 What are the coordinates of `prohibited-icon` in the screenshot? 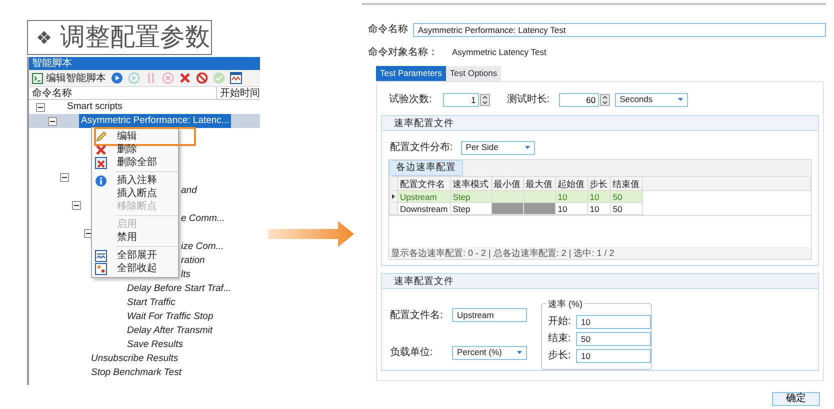 It's located at (202, 78).